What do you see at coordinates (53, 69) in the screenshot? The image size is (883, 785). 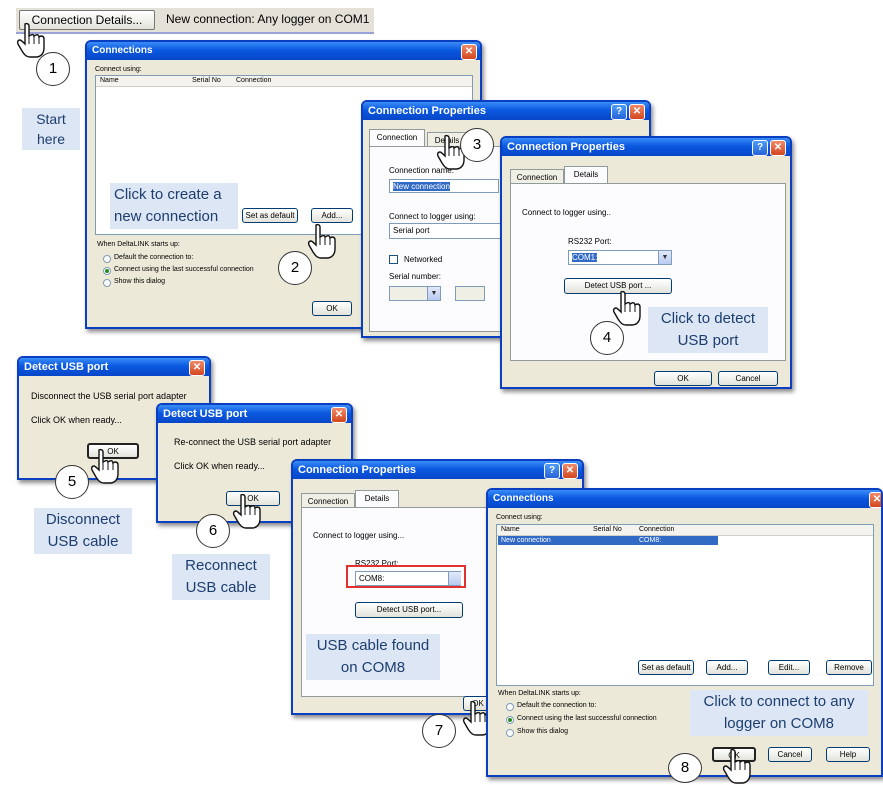 I see `step-number: 1` at bounding box center [53, 69].